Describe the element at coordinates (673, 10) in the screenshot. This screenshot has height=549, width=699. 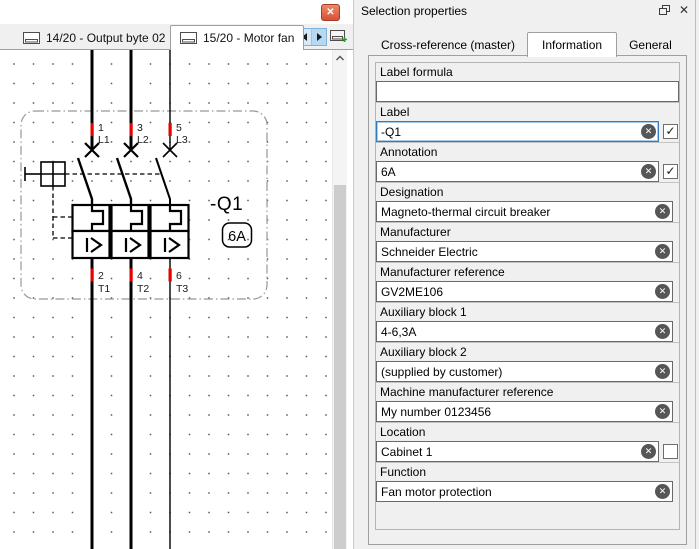
I see `panel-buttons: ✕` at that location.